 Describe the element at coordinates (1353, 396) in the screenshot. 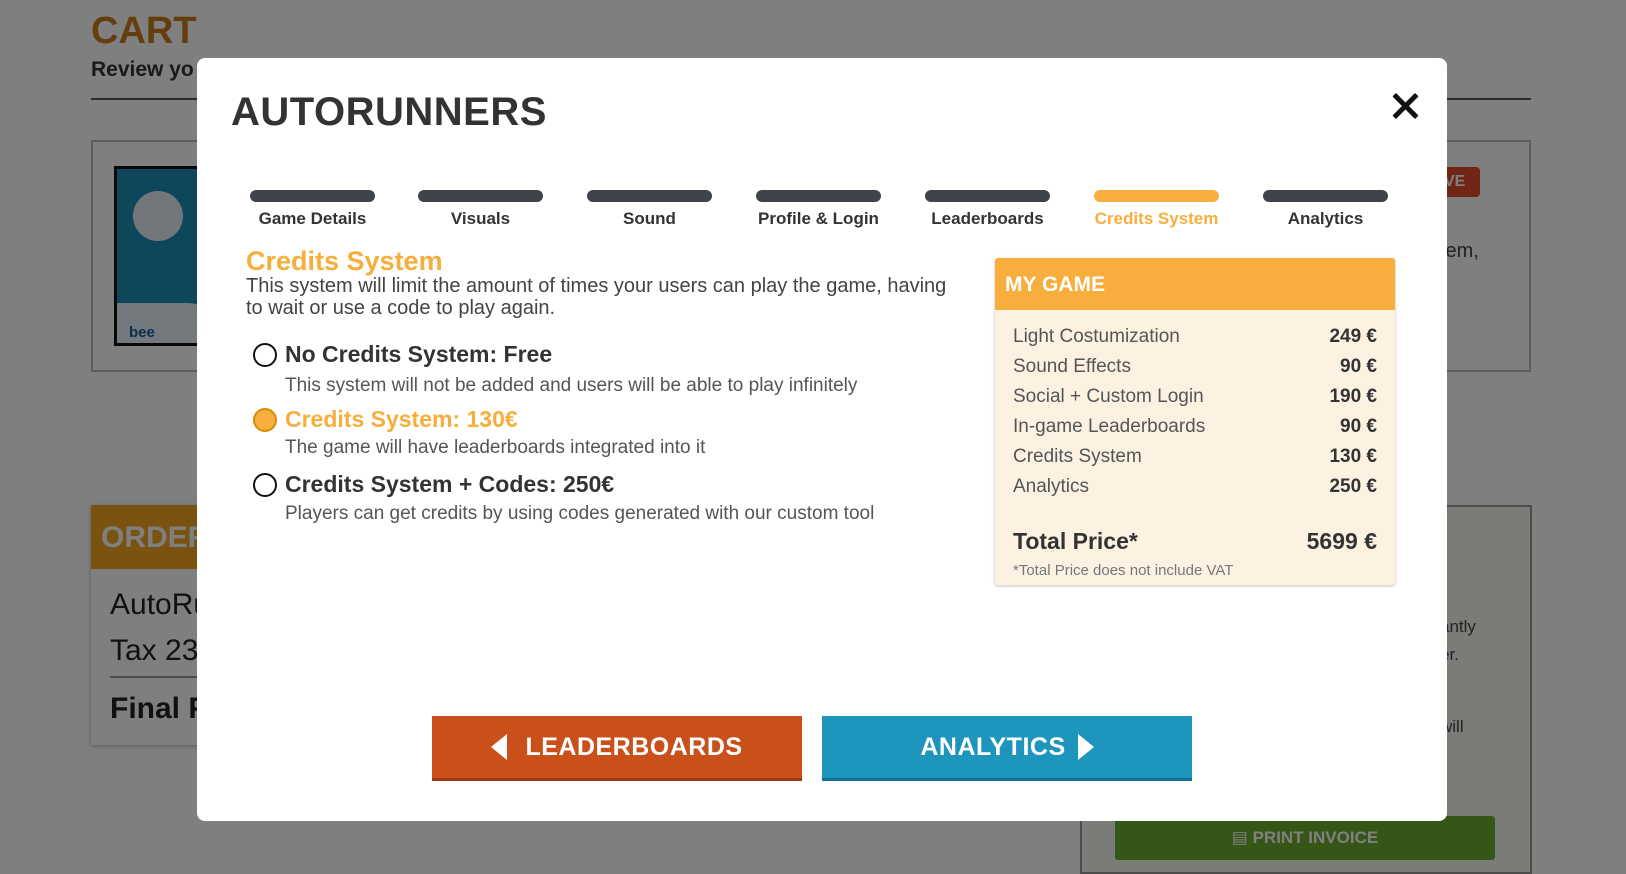

I see `summary-item-price: 190 €` at that location.